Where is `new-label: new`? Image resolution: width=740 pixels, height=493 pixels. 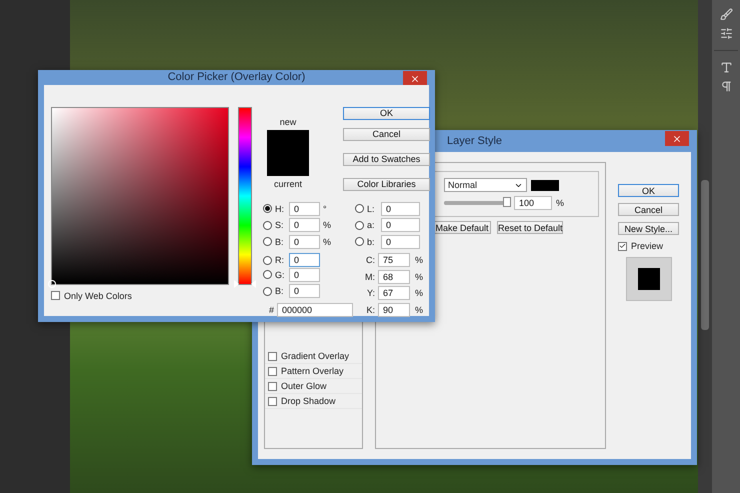
new-label: new is located at coordinates (288, 121).